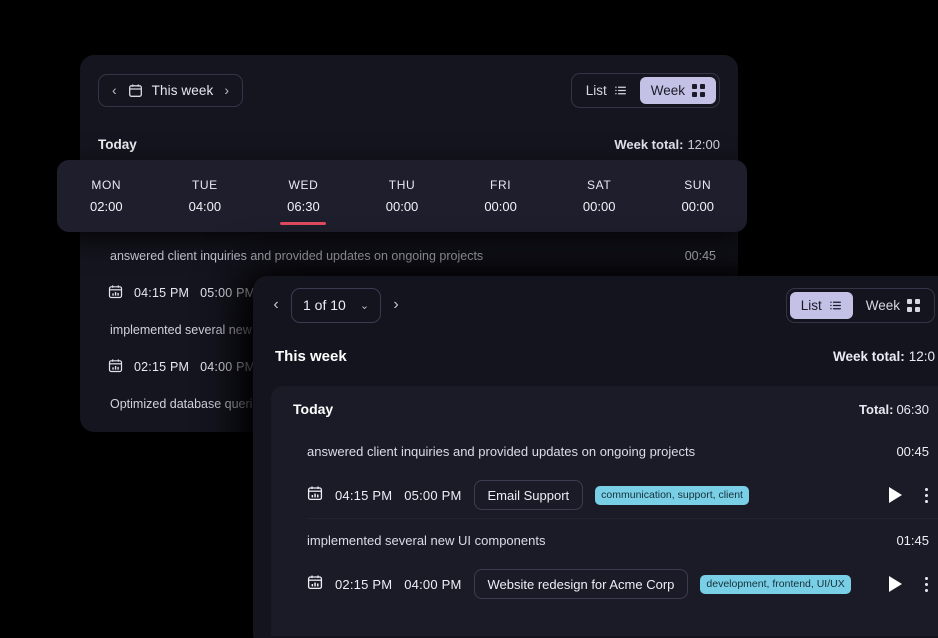 The width and height of the screenshot is (938, 638). What do you see at coordinates (205, 196) in the screenshot?
I see `week-day-tue: TUE 04:00` at bounding box center [205, 196].